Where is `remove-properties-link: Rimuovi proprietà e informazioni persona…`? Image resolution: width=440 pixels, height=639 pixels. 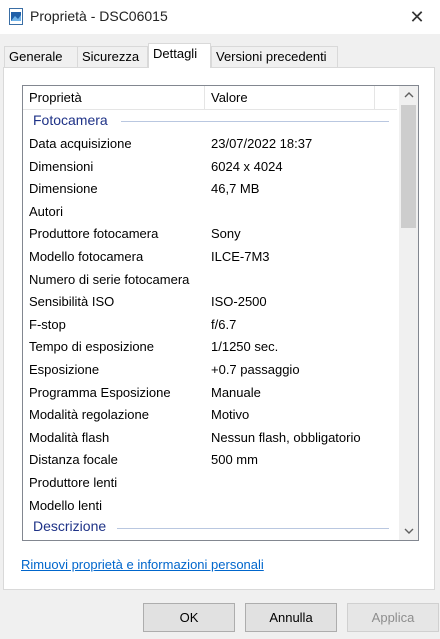 remove-properties-link: Rimuovi proprietà e informazioni persona… is located at coordinates (142, 564).